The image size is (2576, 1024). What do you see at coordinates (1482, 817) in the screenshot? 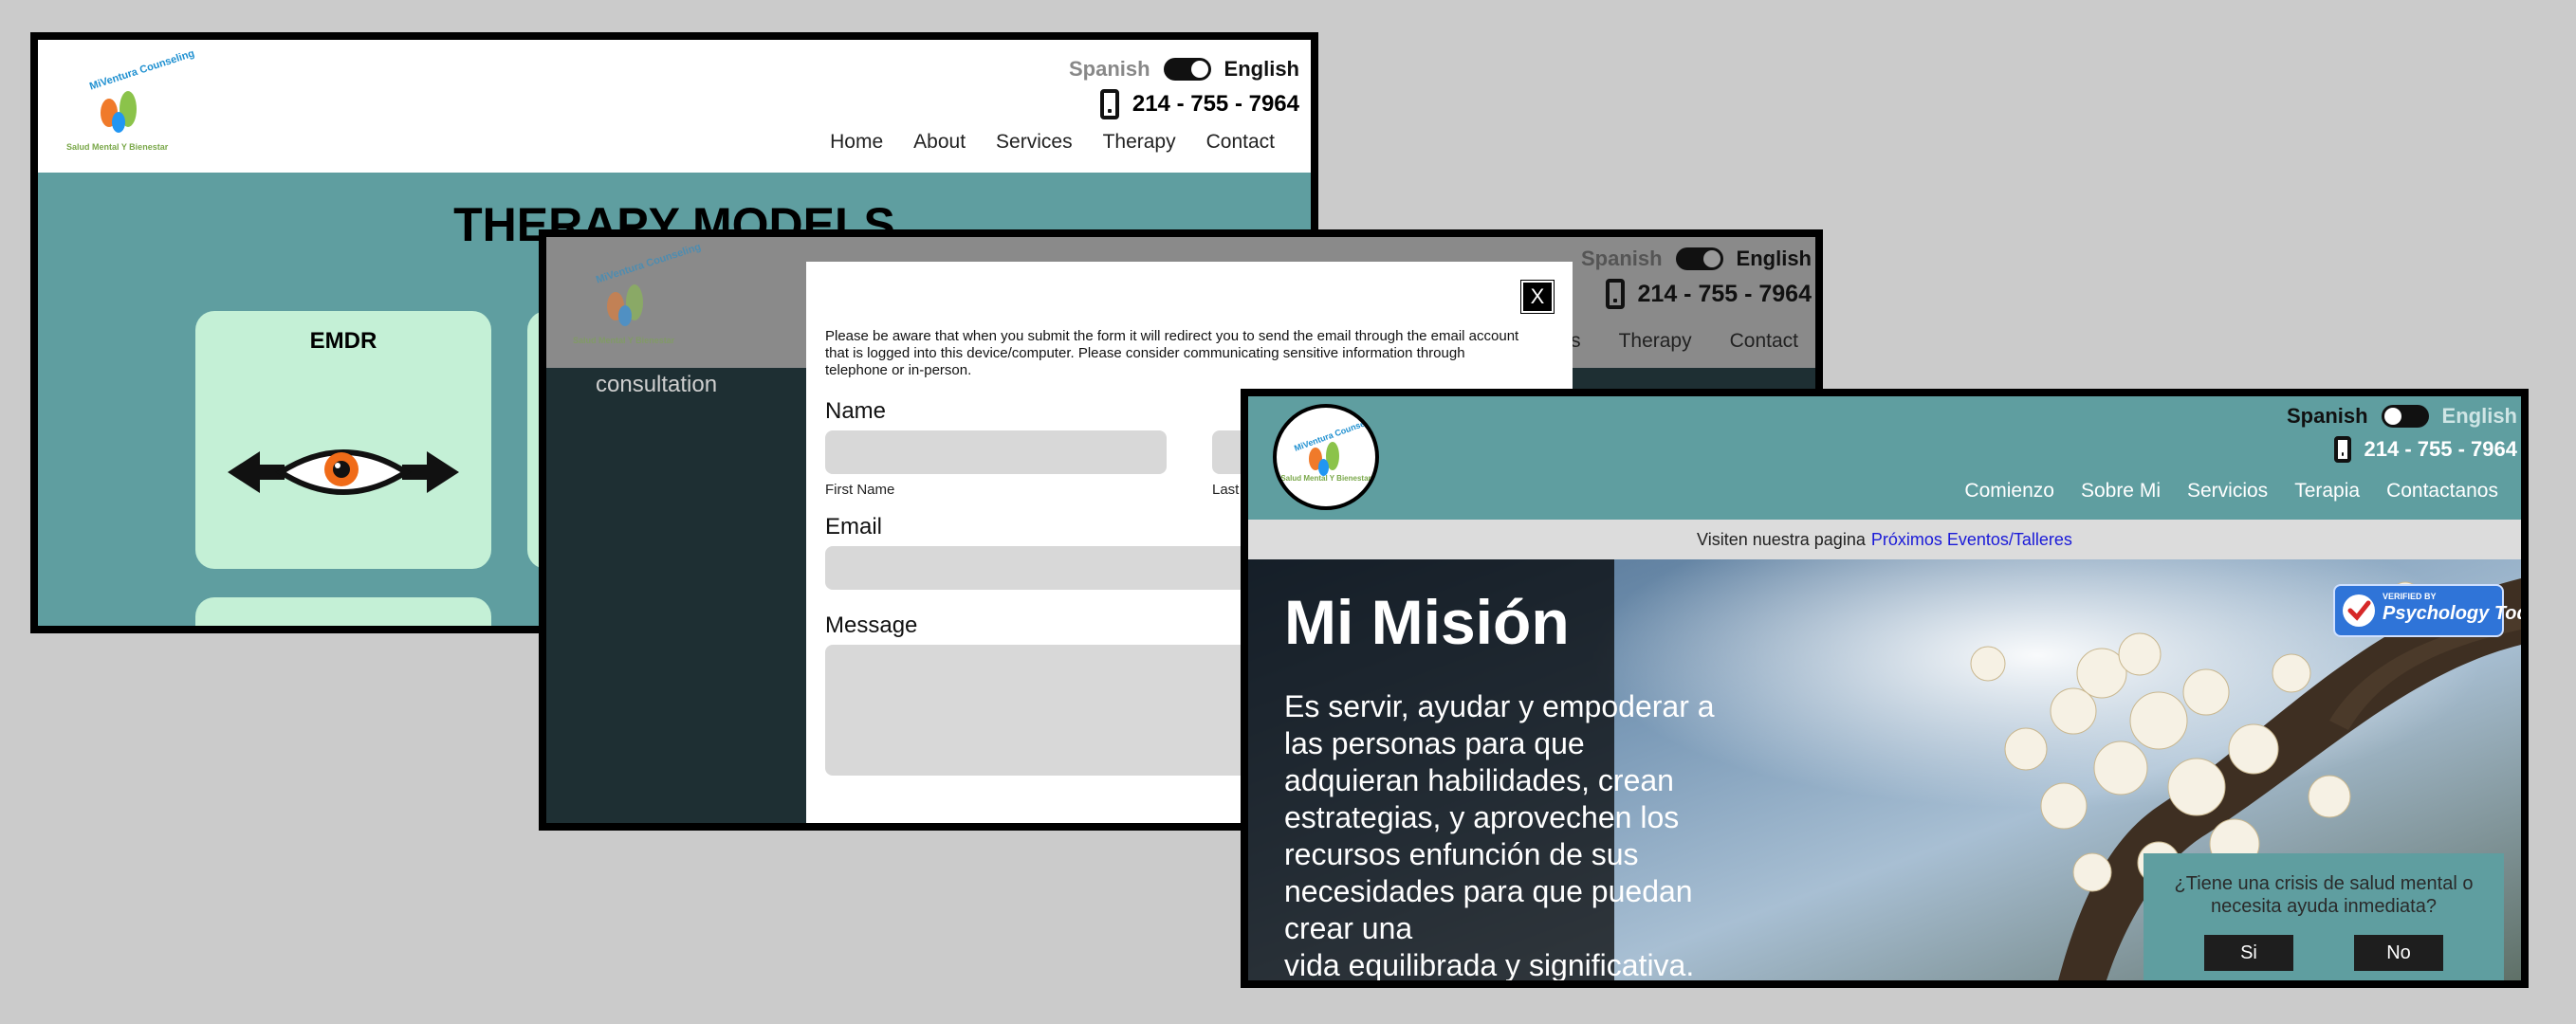
I see `hero-line: estrategias, y aprovechen los` at bounding box center [1482, 817].